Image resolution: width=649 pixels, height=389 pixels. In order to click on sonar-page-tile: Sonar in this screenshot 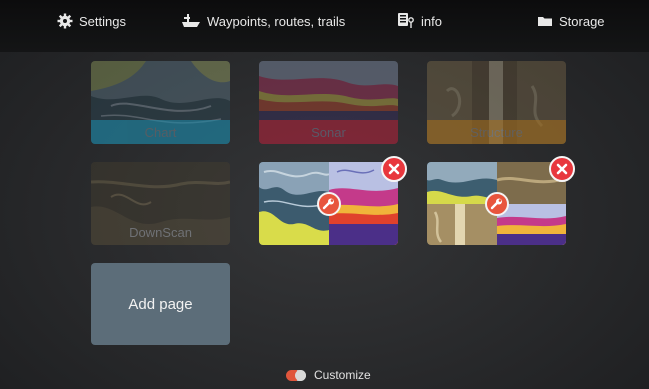, I will do `click(328, 102)`.